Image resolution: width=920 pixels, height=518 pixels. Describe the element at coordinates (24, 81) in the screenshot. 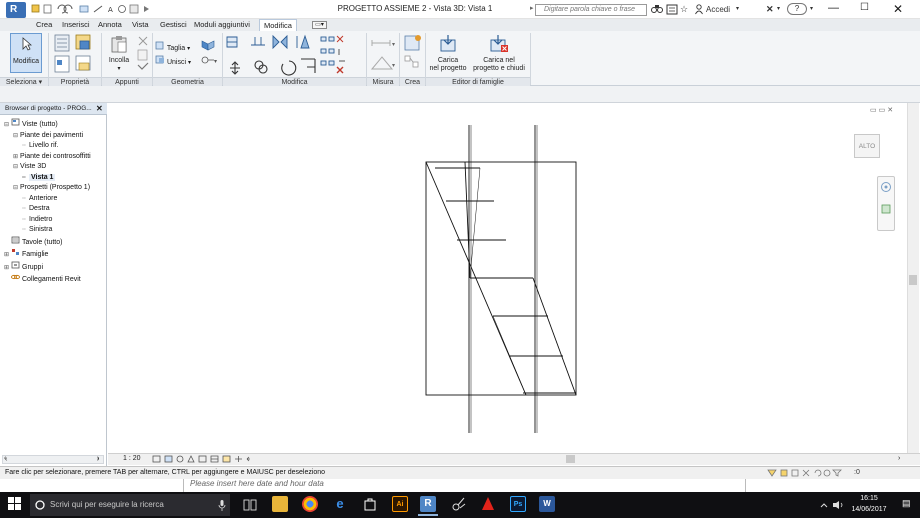

I see `select-panel-label: Seleziona ▾` at that location.